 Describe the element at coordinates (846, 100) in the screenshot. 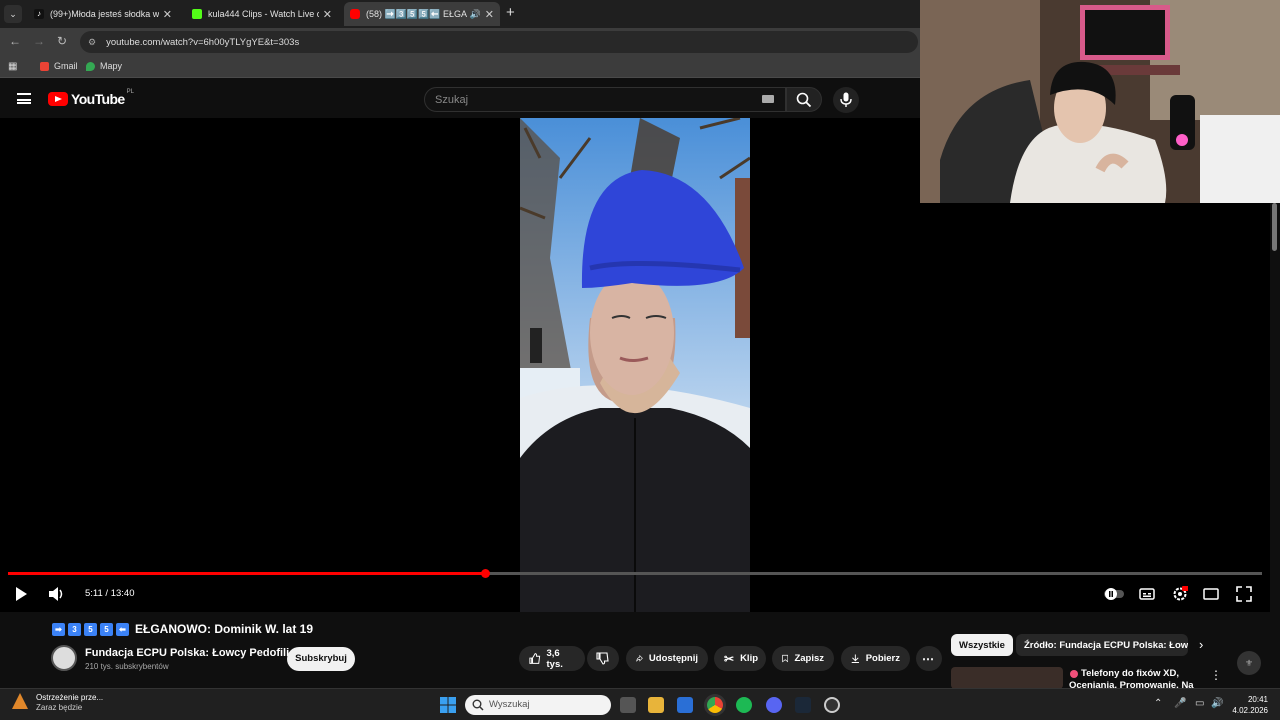

I see `voice-search-button` at that location.